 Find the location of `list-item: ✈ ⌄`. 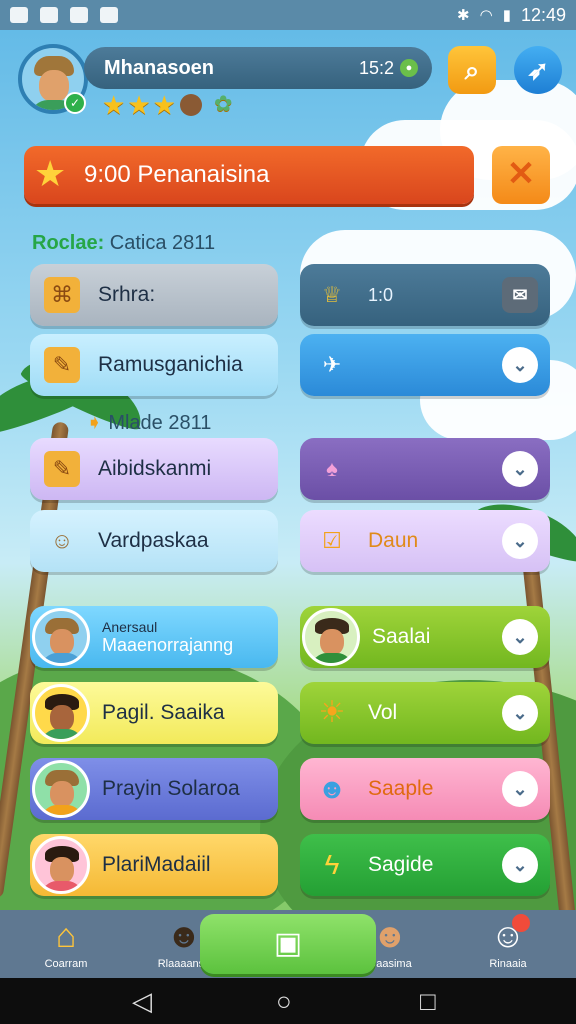

list-item: ✈ ⌄ is located at coordinates (425, 365).